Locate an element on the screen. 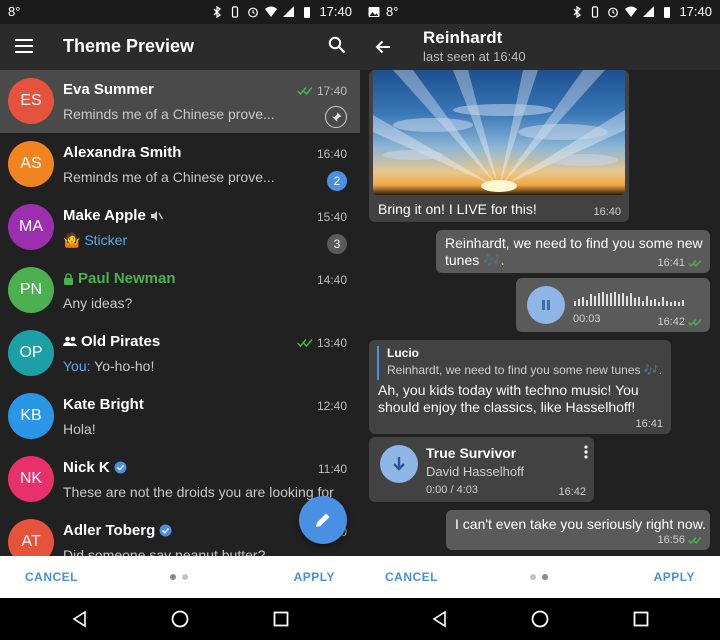 This screenshot has height=640, width=720. chat-time-wrap: 15:40 is located at coordinates (332, 217).